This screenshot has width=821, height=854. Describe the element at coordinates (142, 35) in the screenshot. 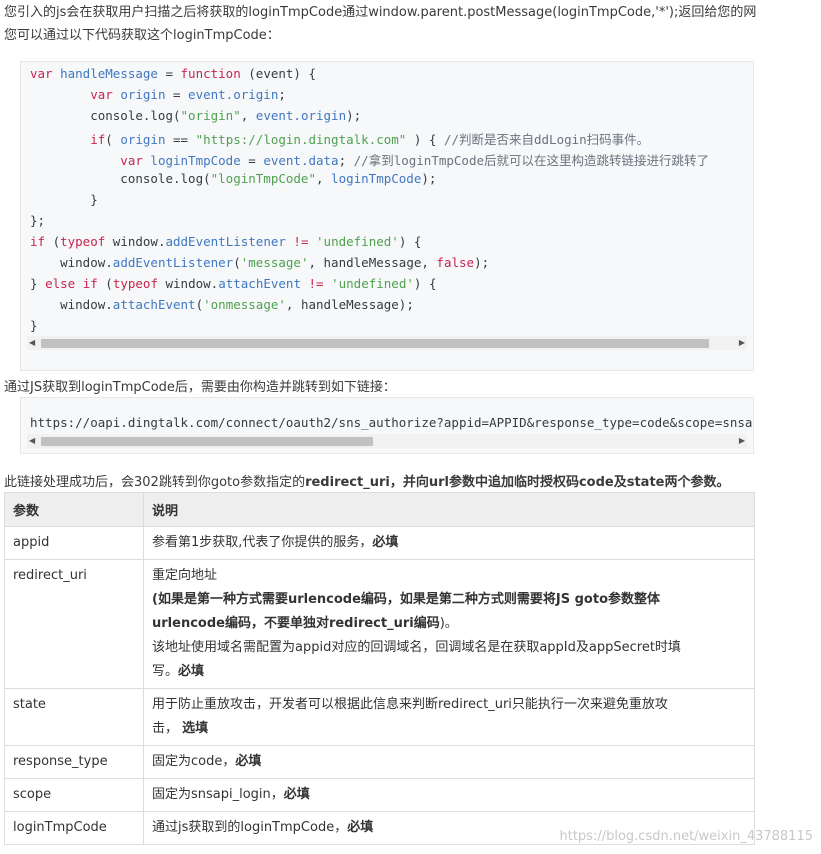

I see `intro-line-2: 您可以通过以下代码获取这个loginTmpCode：` at that location.